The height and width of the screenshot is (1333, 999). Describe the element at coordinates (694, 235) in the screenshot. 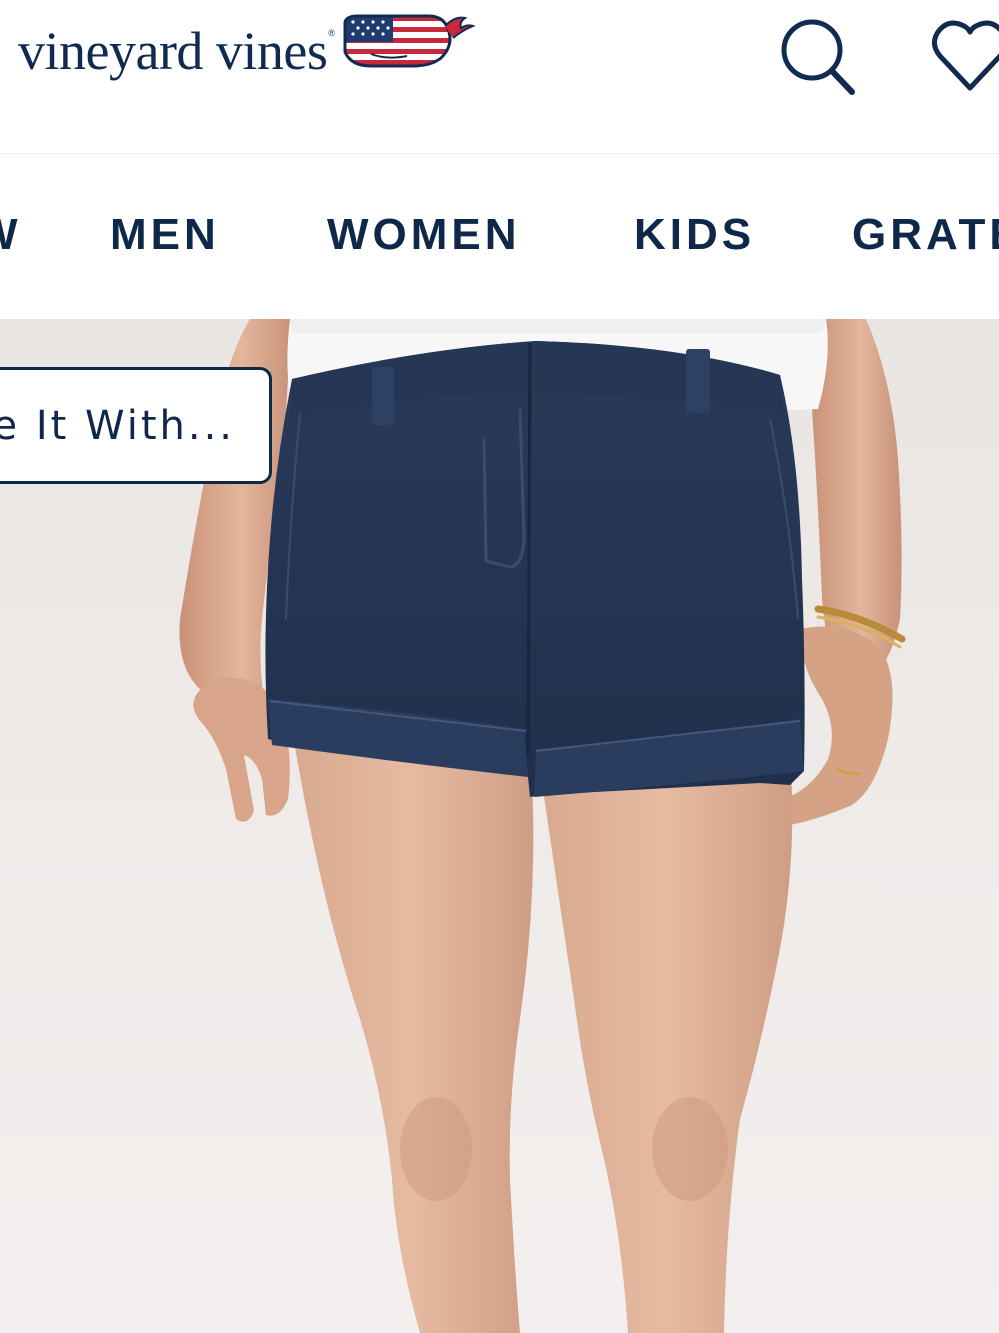

I see `nav-item-kids: KIDS` at that location.